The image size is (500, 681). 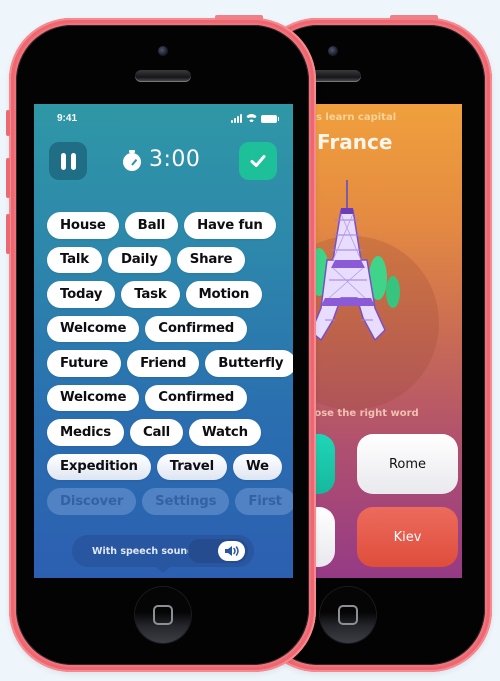 What do you see at coordinates (151, 225) in the screenshot?
I see `word-chip: Ball` at bounding box center [151, 225].